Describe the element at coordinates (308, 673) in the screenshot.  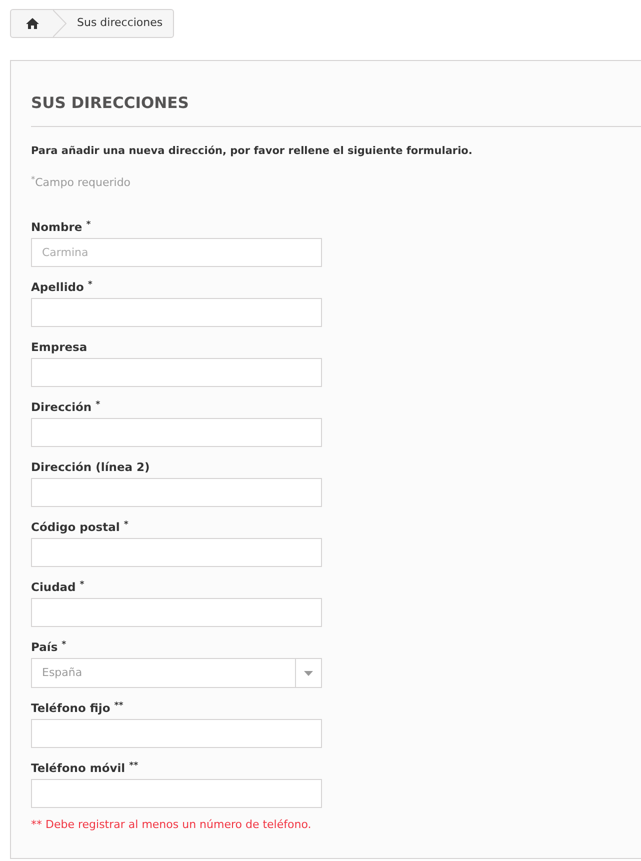
I see `caret-icon` at that location.